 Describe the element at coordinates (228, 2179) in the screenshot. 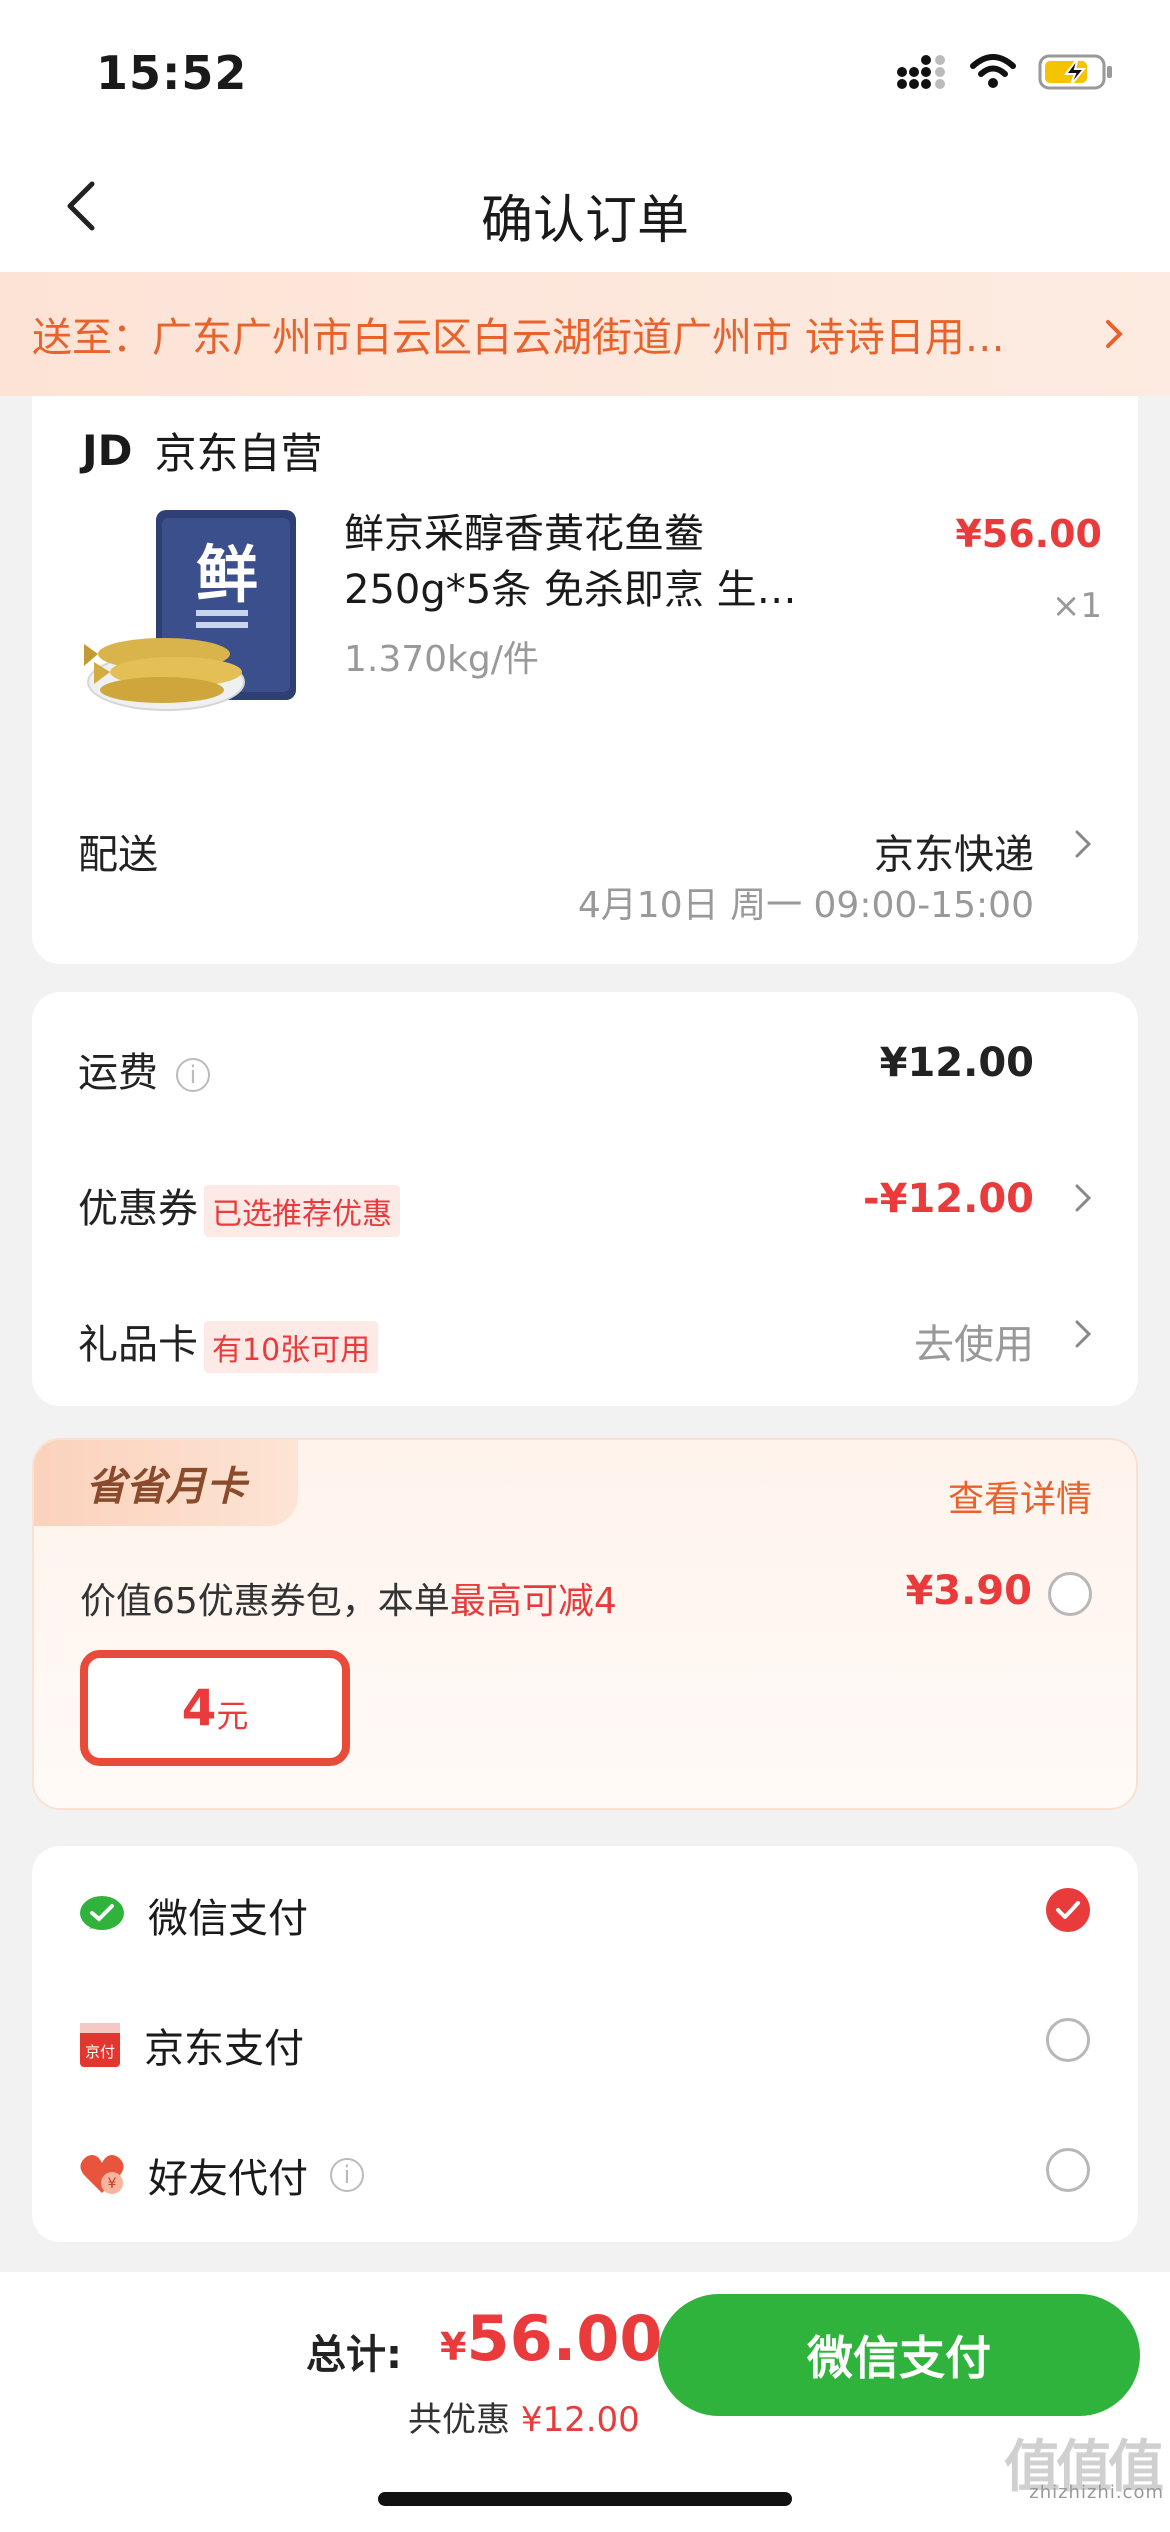

I see `payment-label: 好友代付` at that location.